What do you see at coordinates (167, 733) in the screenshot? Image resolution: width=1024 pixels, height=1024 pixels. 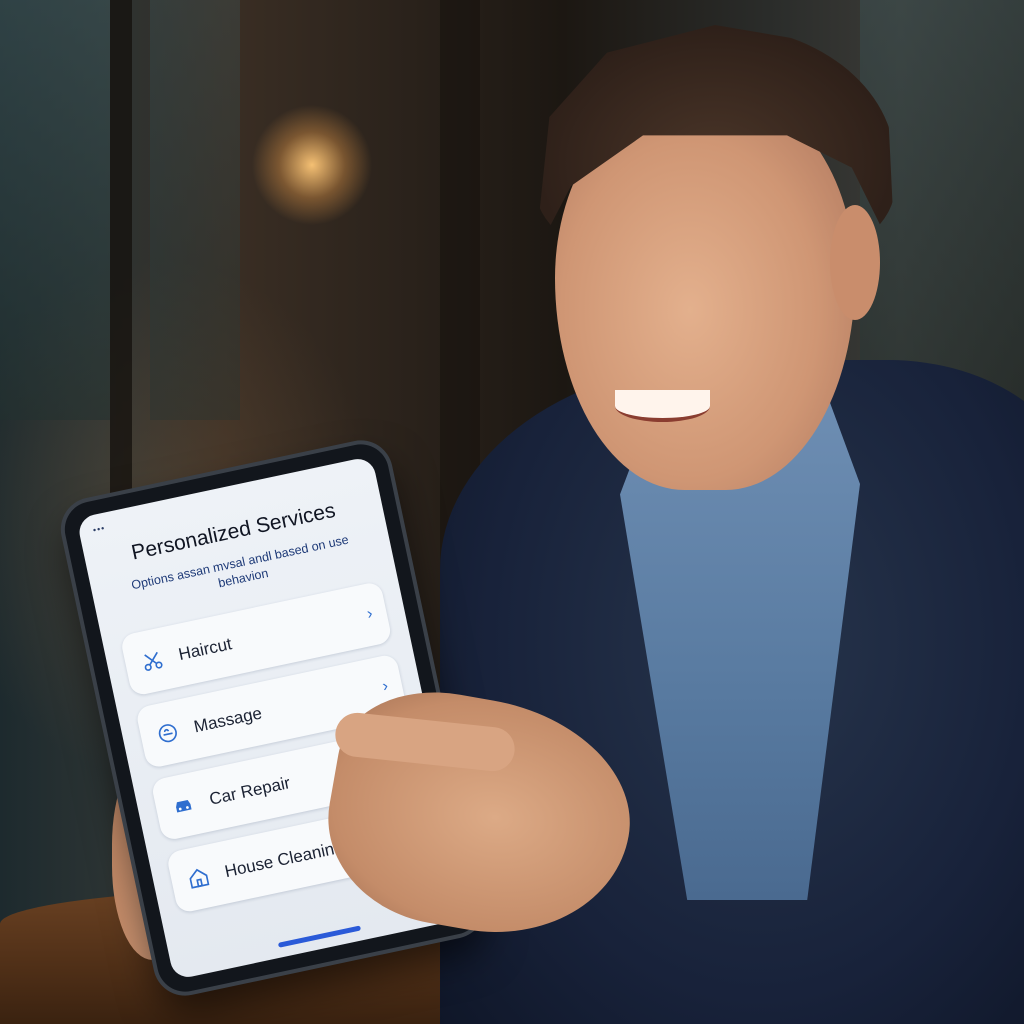 I see `massage-icon` at bounding box center [167, 733].